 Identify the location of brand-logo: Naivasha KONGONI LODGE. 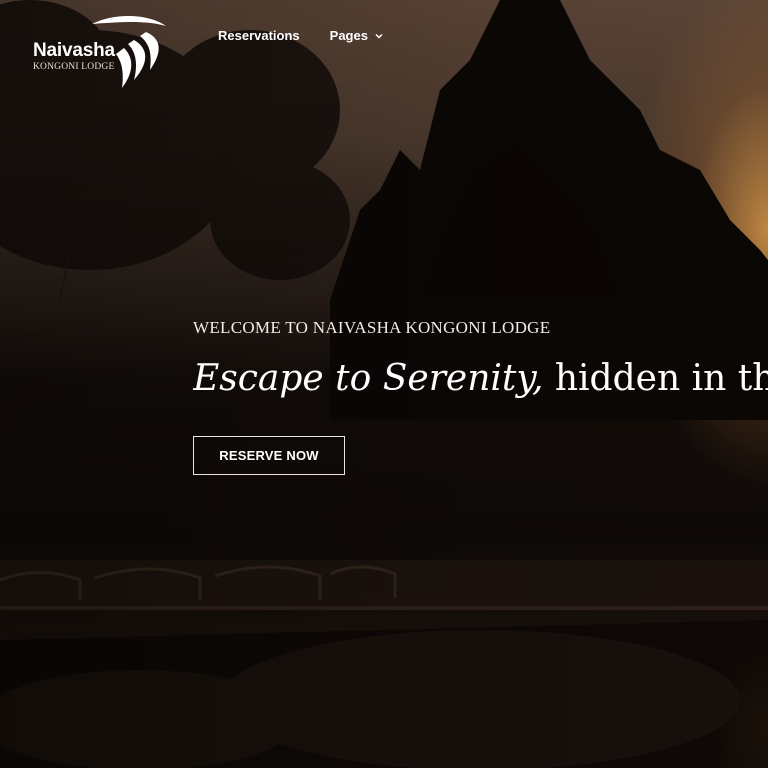
(102, 54).